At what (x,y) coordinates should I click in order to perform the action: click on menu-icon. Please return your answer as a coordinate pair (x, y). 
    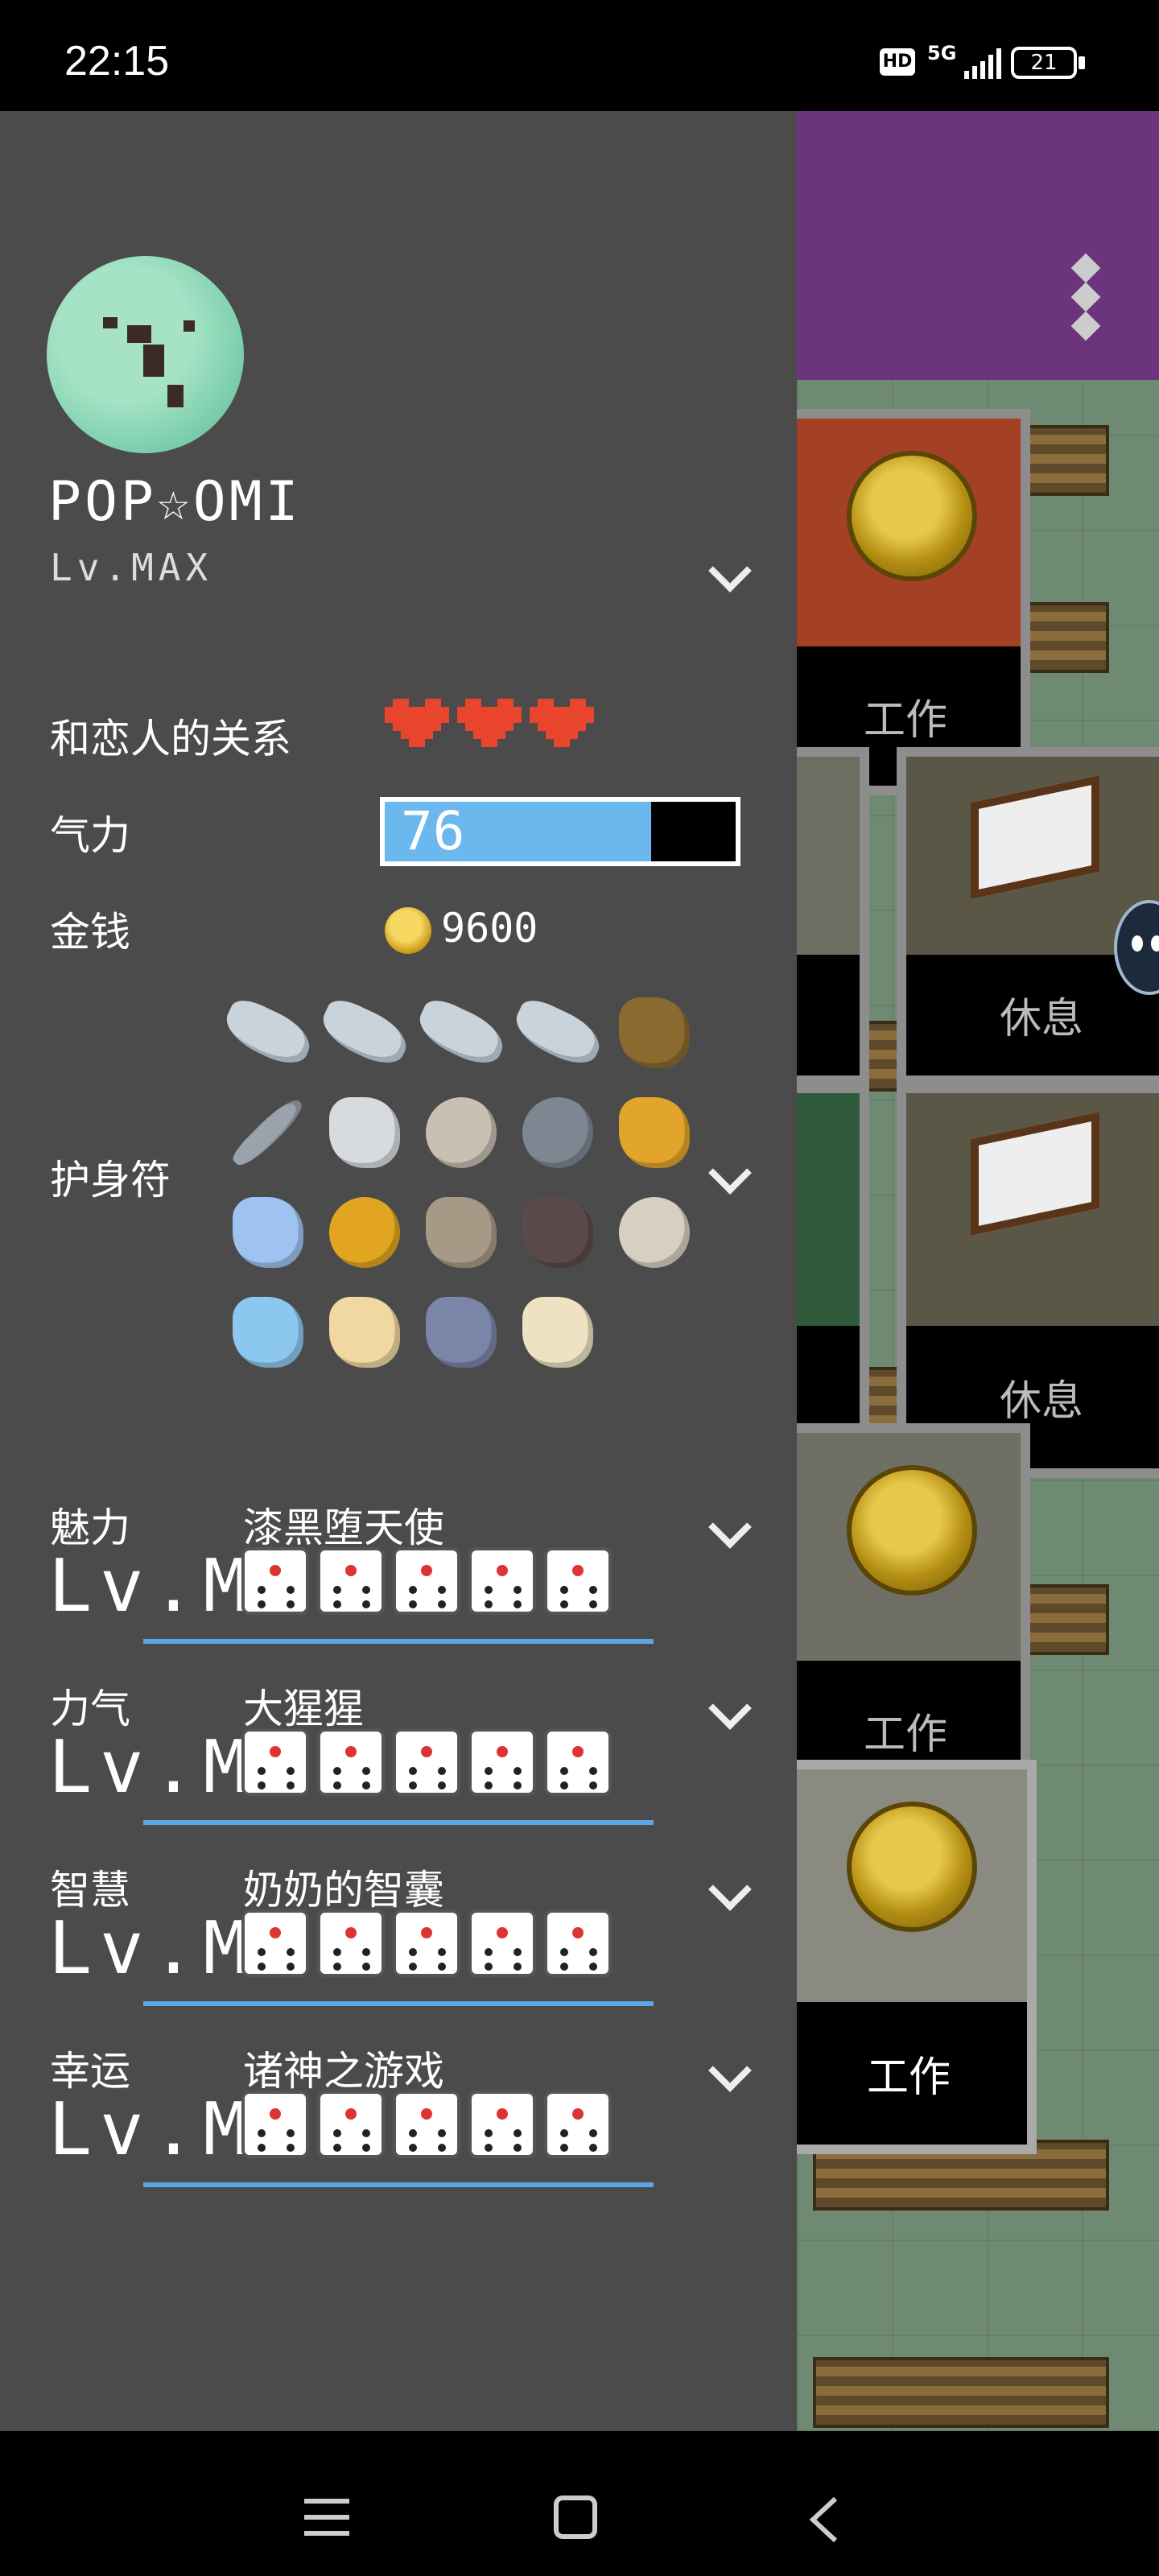
    Looking at the image, I should click on (326, 2517).